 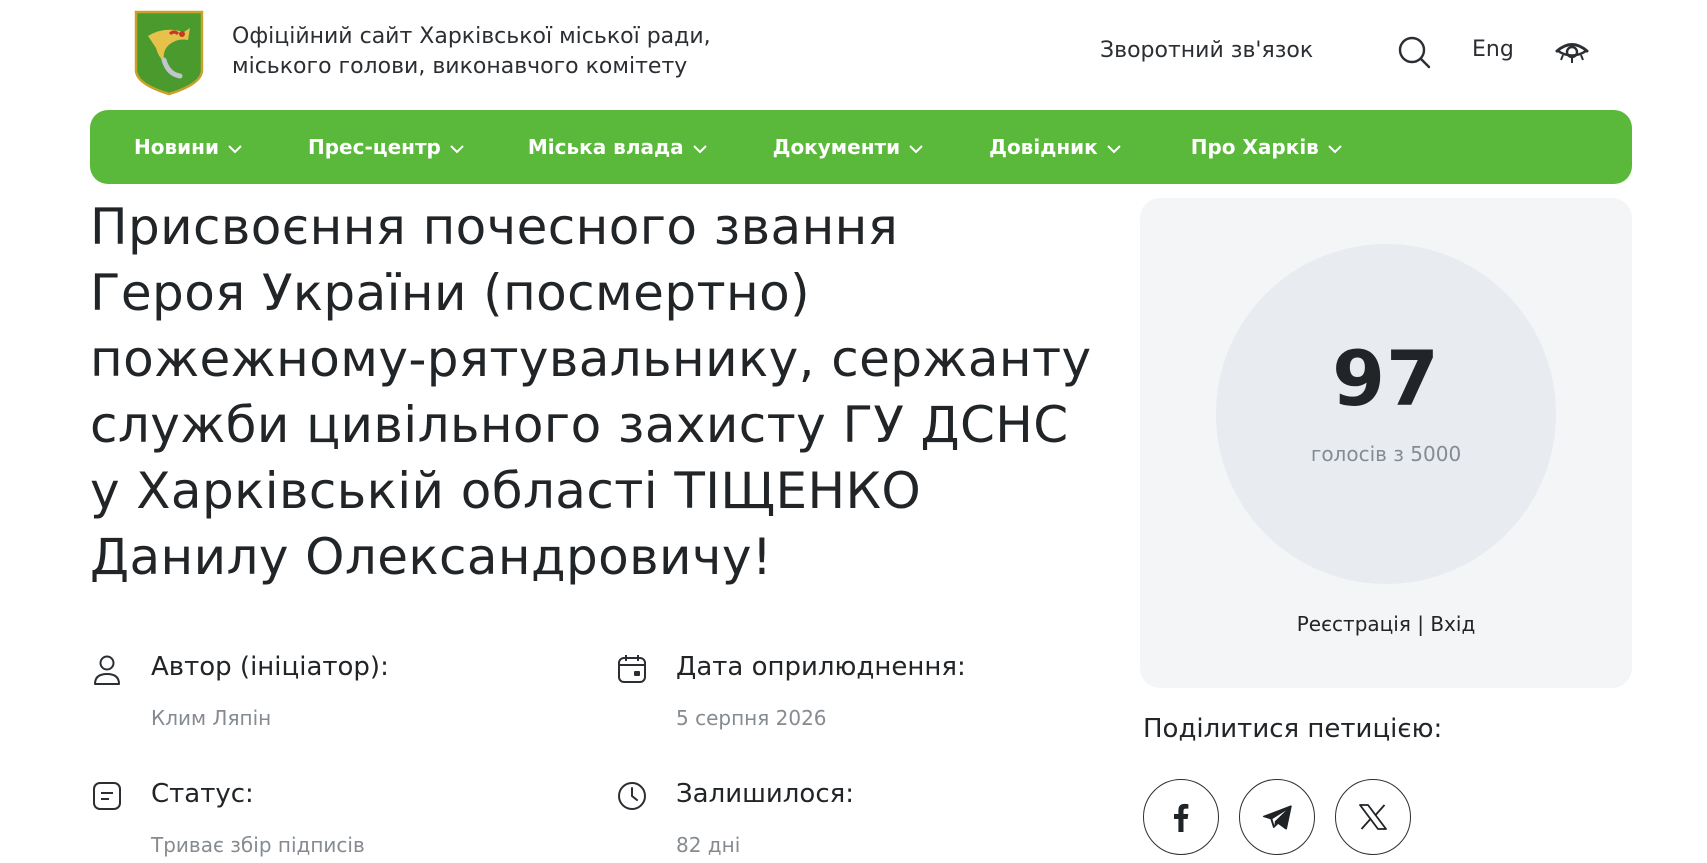 I want to click on status-label: Статус:, so click(x=202, y=794).